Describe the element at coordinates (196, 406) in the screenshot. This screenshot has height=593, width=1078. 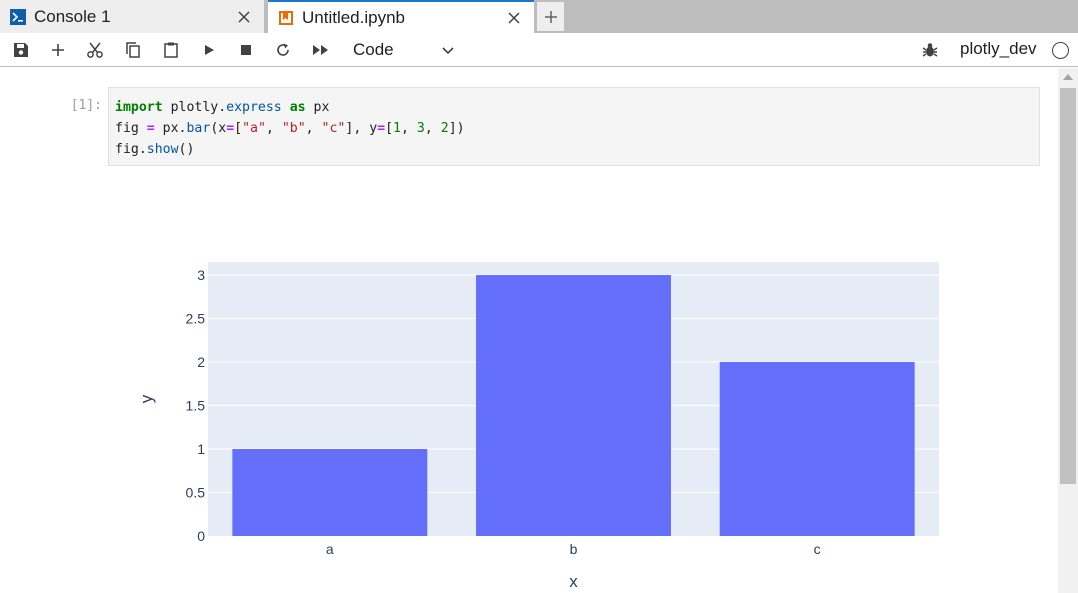
I see `y-tick-label: 1.5` at that location.